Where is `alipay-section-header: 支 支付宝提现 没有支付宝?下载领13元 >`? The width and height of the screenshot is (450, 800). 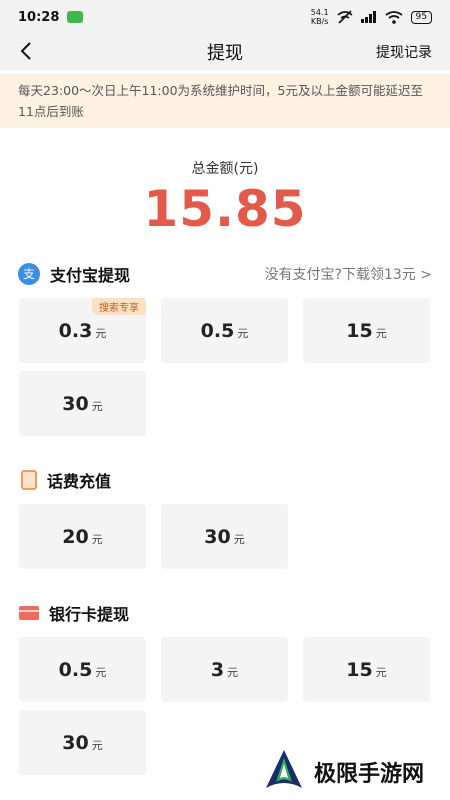 alipay-section-header: 支 支付宝提现 没有支付宝?下载领13元 > is located at coordinates (225, 274).